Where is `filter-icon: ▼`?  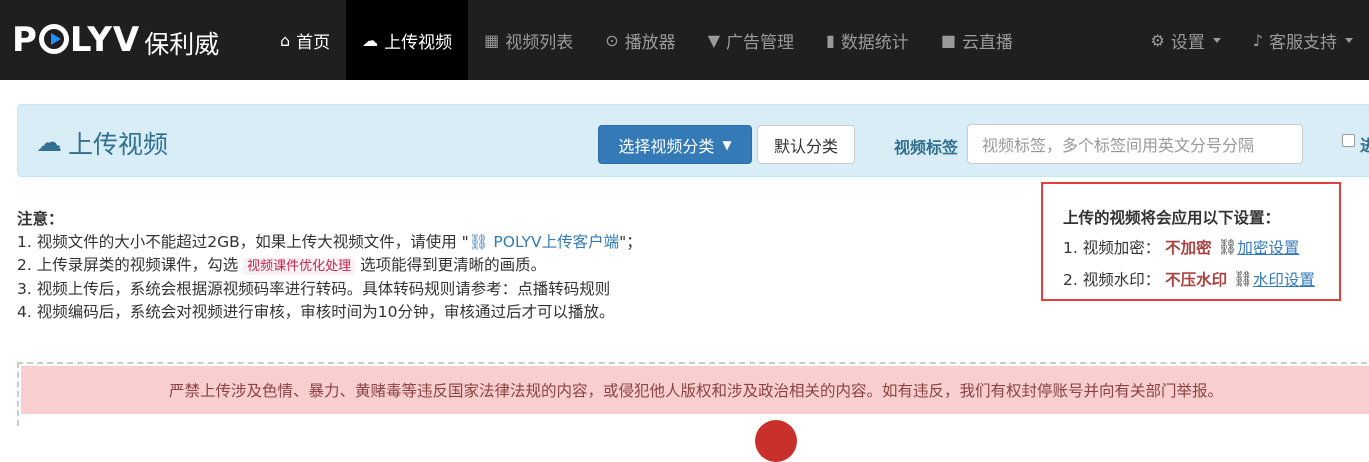 filter-icon: ▼ is located at coordinates (713, 40).